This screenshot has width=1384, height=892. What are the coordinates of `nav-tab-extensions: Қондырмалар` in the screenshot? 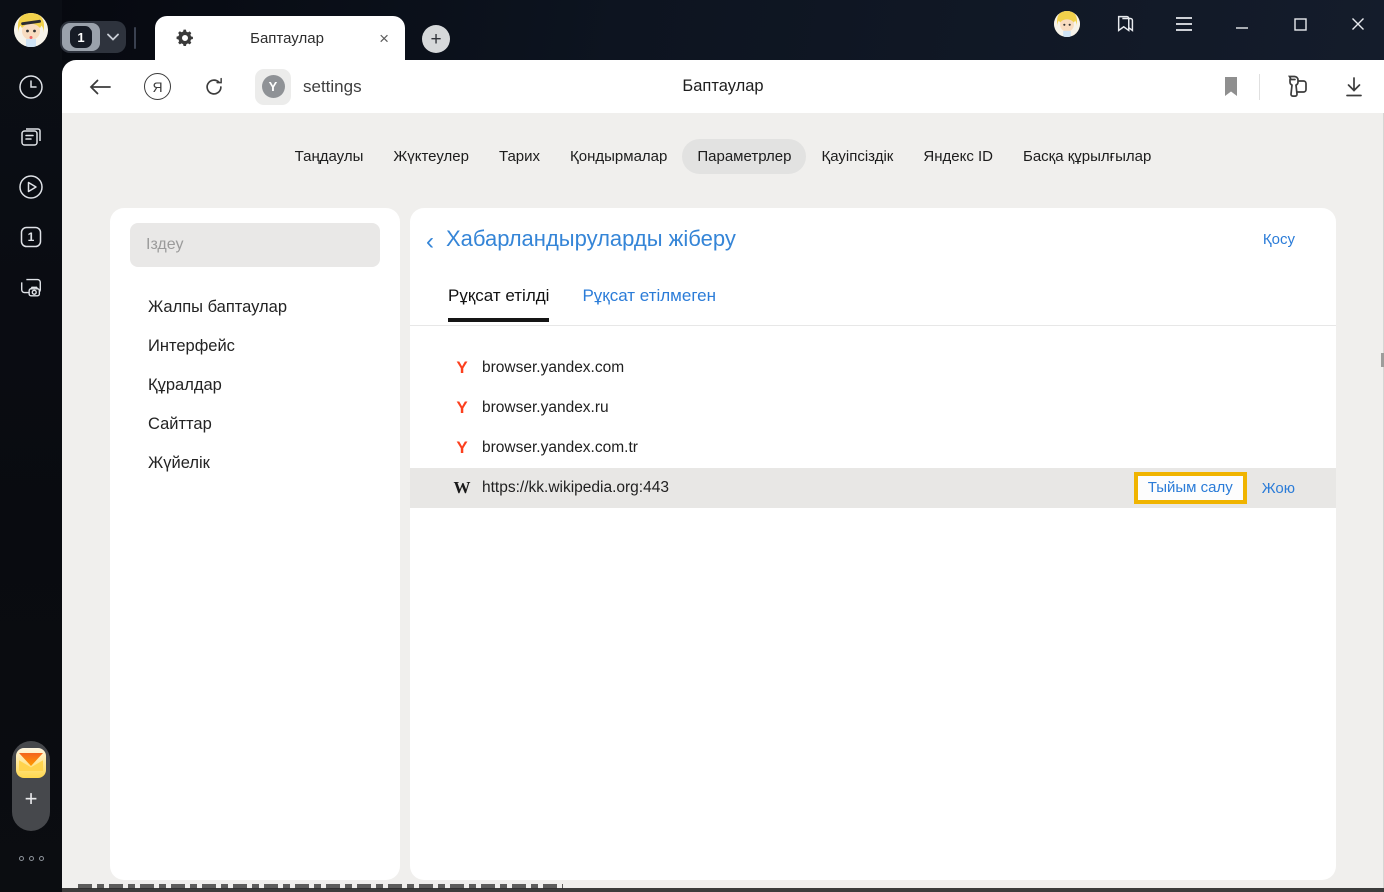 It's located at (618, 156).